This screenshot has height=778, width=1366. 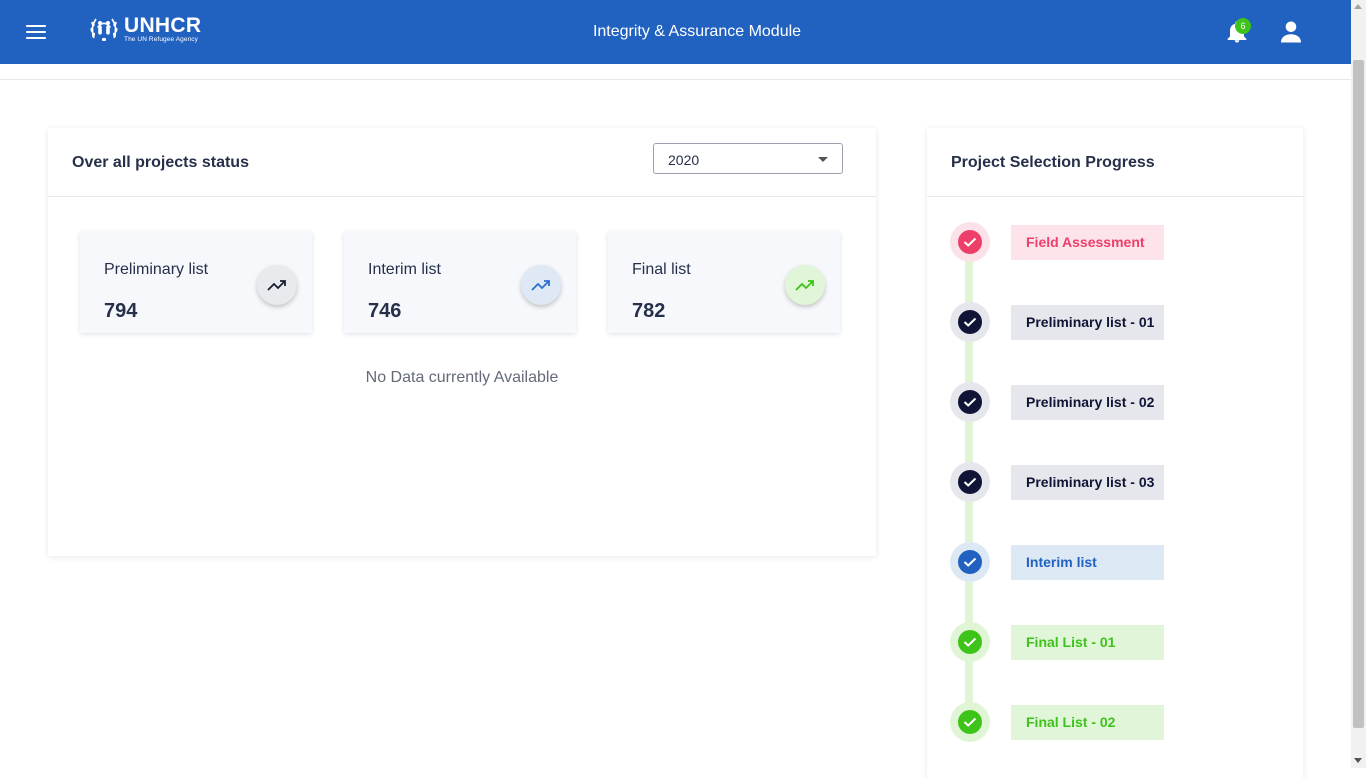 What do you see at coordinates (1358, 6) in the screenshot?
I see `scroll-up-arrow-icon` at bounding box center [1358, 6].